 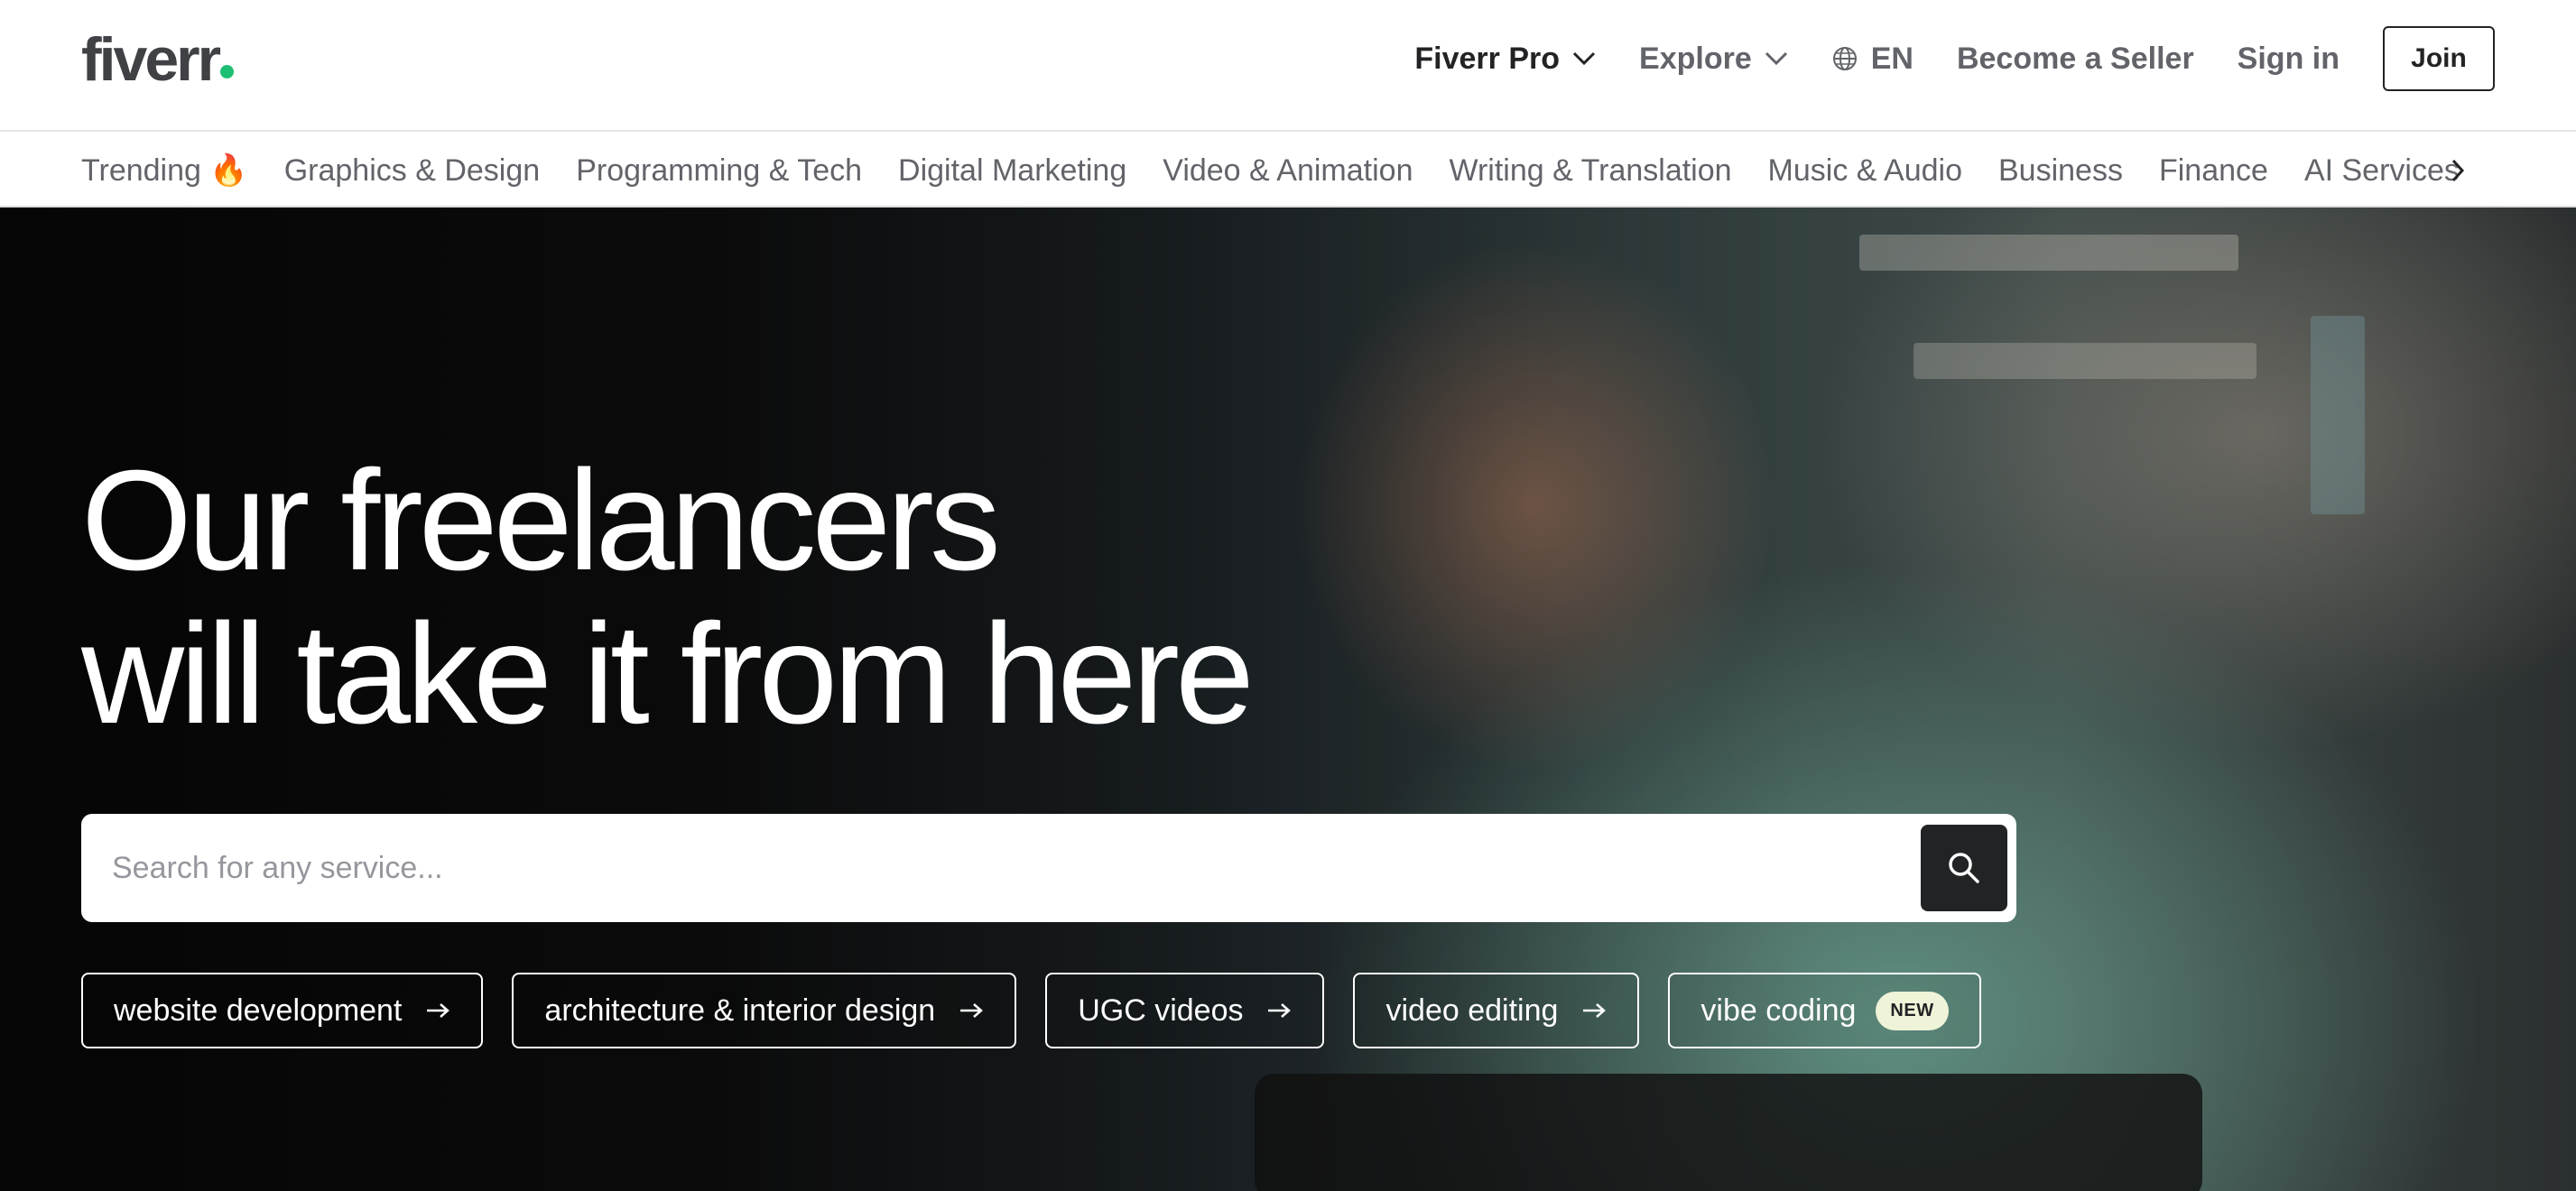 What do you see at coordinates (1488, 59) in the screenshot?
I see `fiverr-pro-label: Fiverr Pro` at bounding box center [1488, 59].